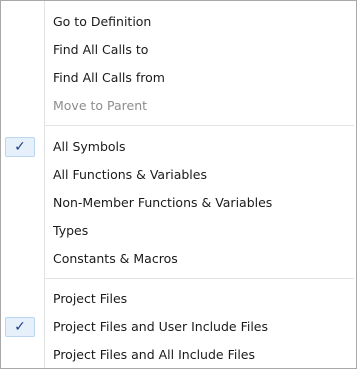 The width and height of the screenshot is (357, 369). Describe the element at coordinates (178, 78) in the screenshot. I see `menu-item-find-all-calls-from: Find All Calls from` at that location.